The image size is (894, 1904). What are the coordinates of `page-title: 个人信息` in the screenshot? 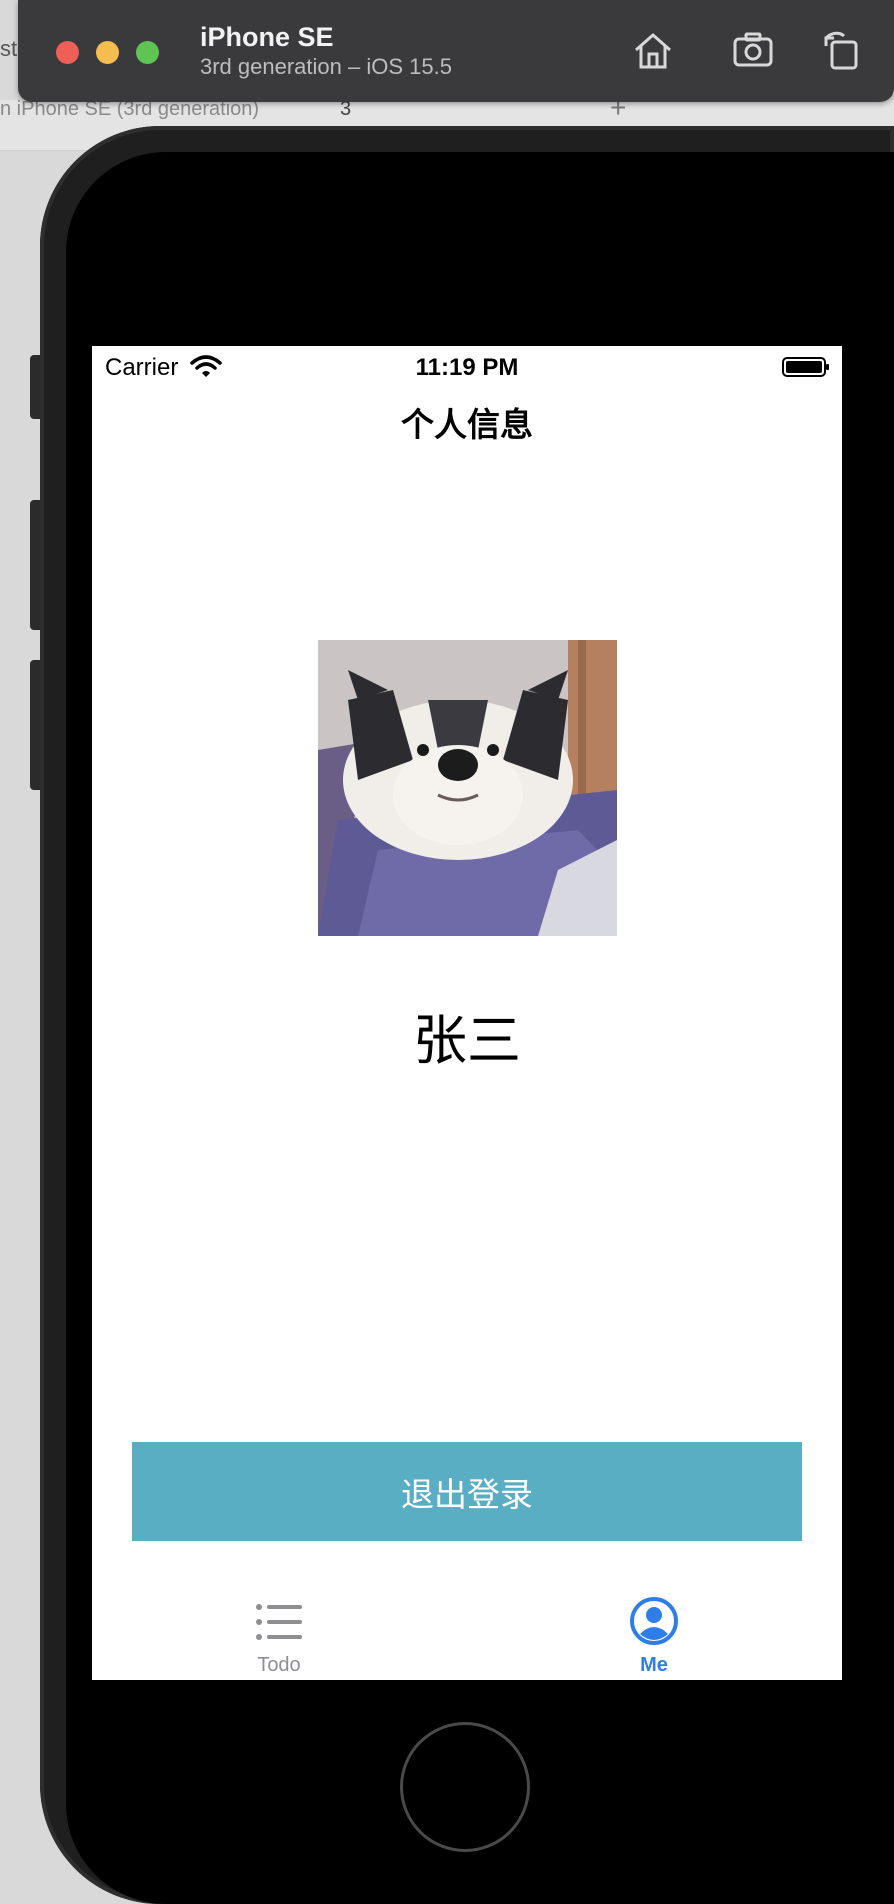 It's located at (467, 424).